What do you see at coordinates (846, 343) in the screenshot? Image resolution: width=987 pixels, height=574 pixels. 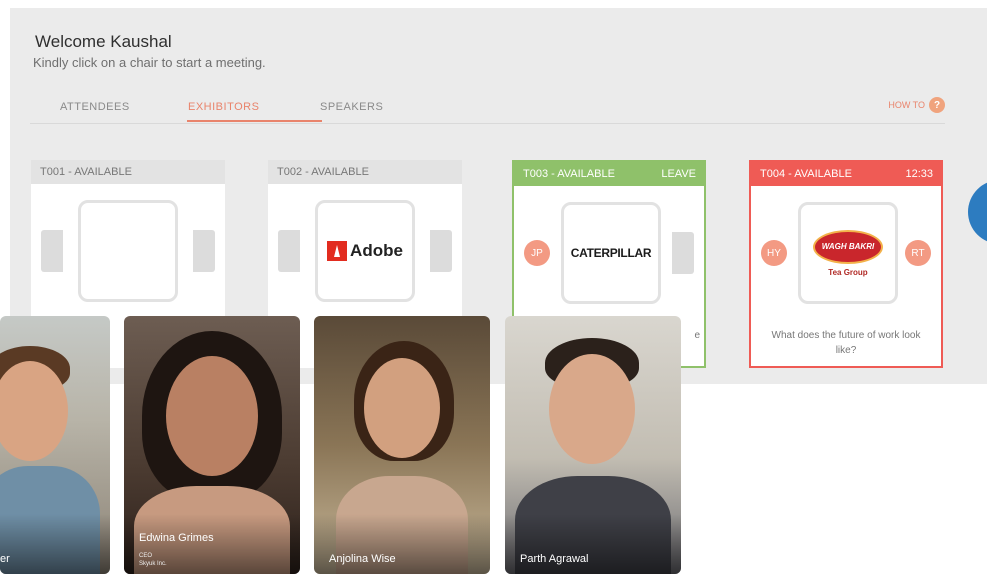 I see `table-topic: What does the future of work look like?` at bounding box center [846, 343].